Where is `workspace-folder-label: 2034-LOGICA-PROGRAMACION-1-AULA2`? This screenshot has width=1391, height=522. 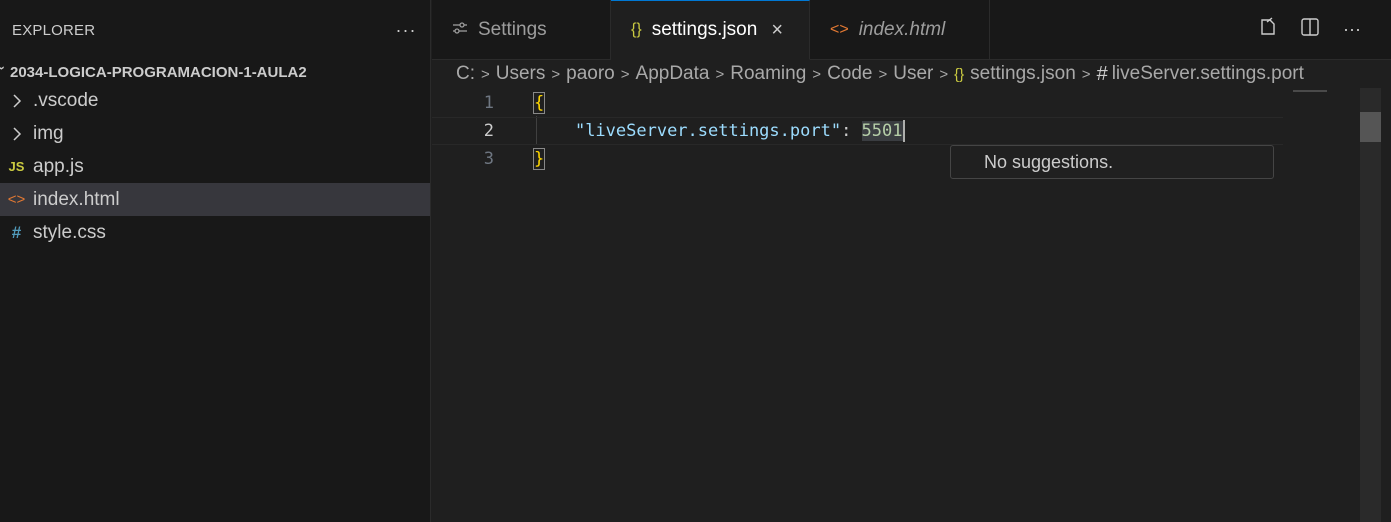 workspace-folder-label: 2034-LOGICA-PROGRAMACION-1-AULA2 is located at coordinates (158, 72).